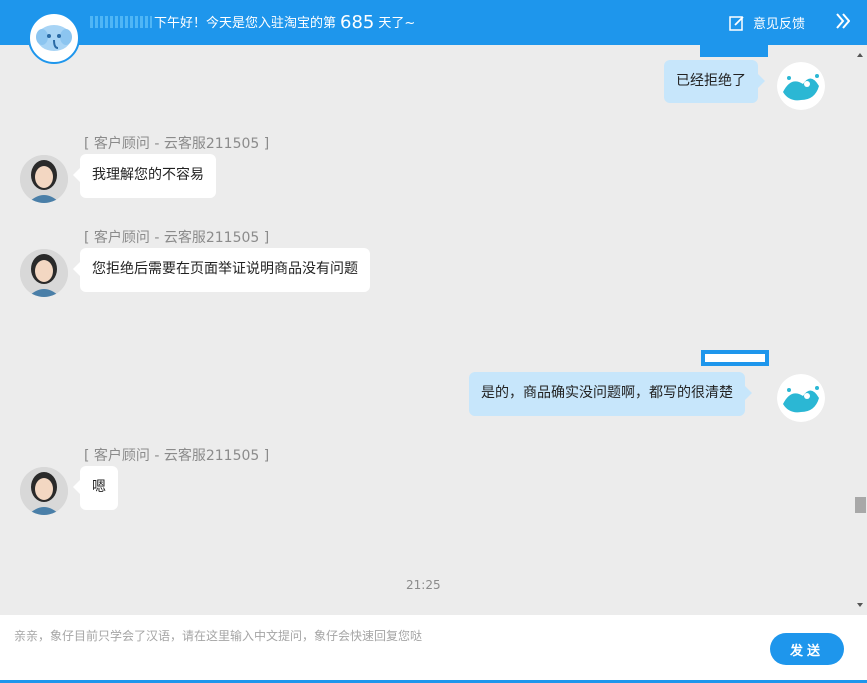 Image resolution: width=867 pixels, height=683 pixels. I want to click on days-suffix: 天了~, so click(397, 23).